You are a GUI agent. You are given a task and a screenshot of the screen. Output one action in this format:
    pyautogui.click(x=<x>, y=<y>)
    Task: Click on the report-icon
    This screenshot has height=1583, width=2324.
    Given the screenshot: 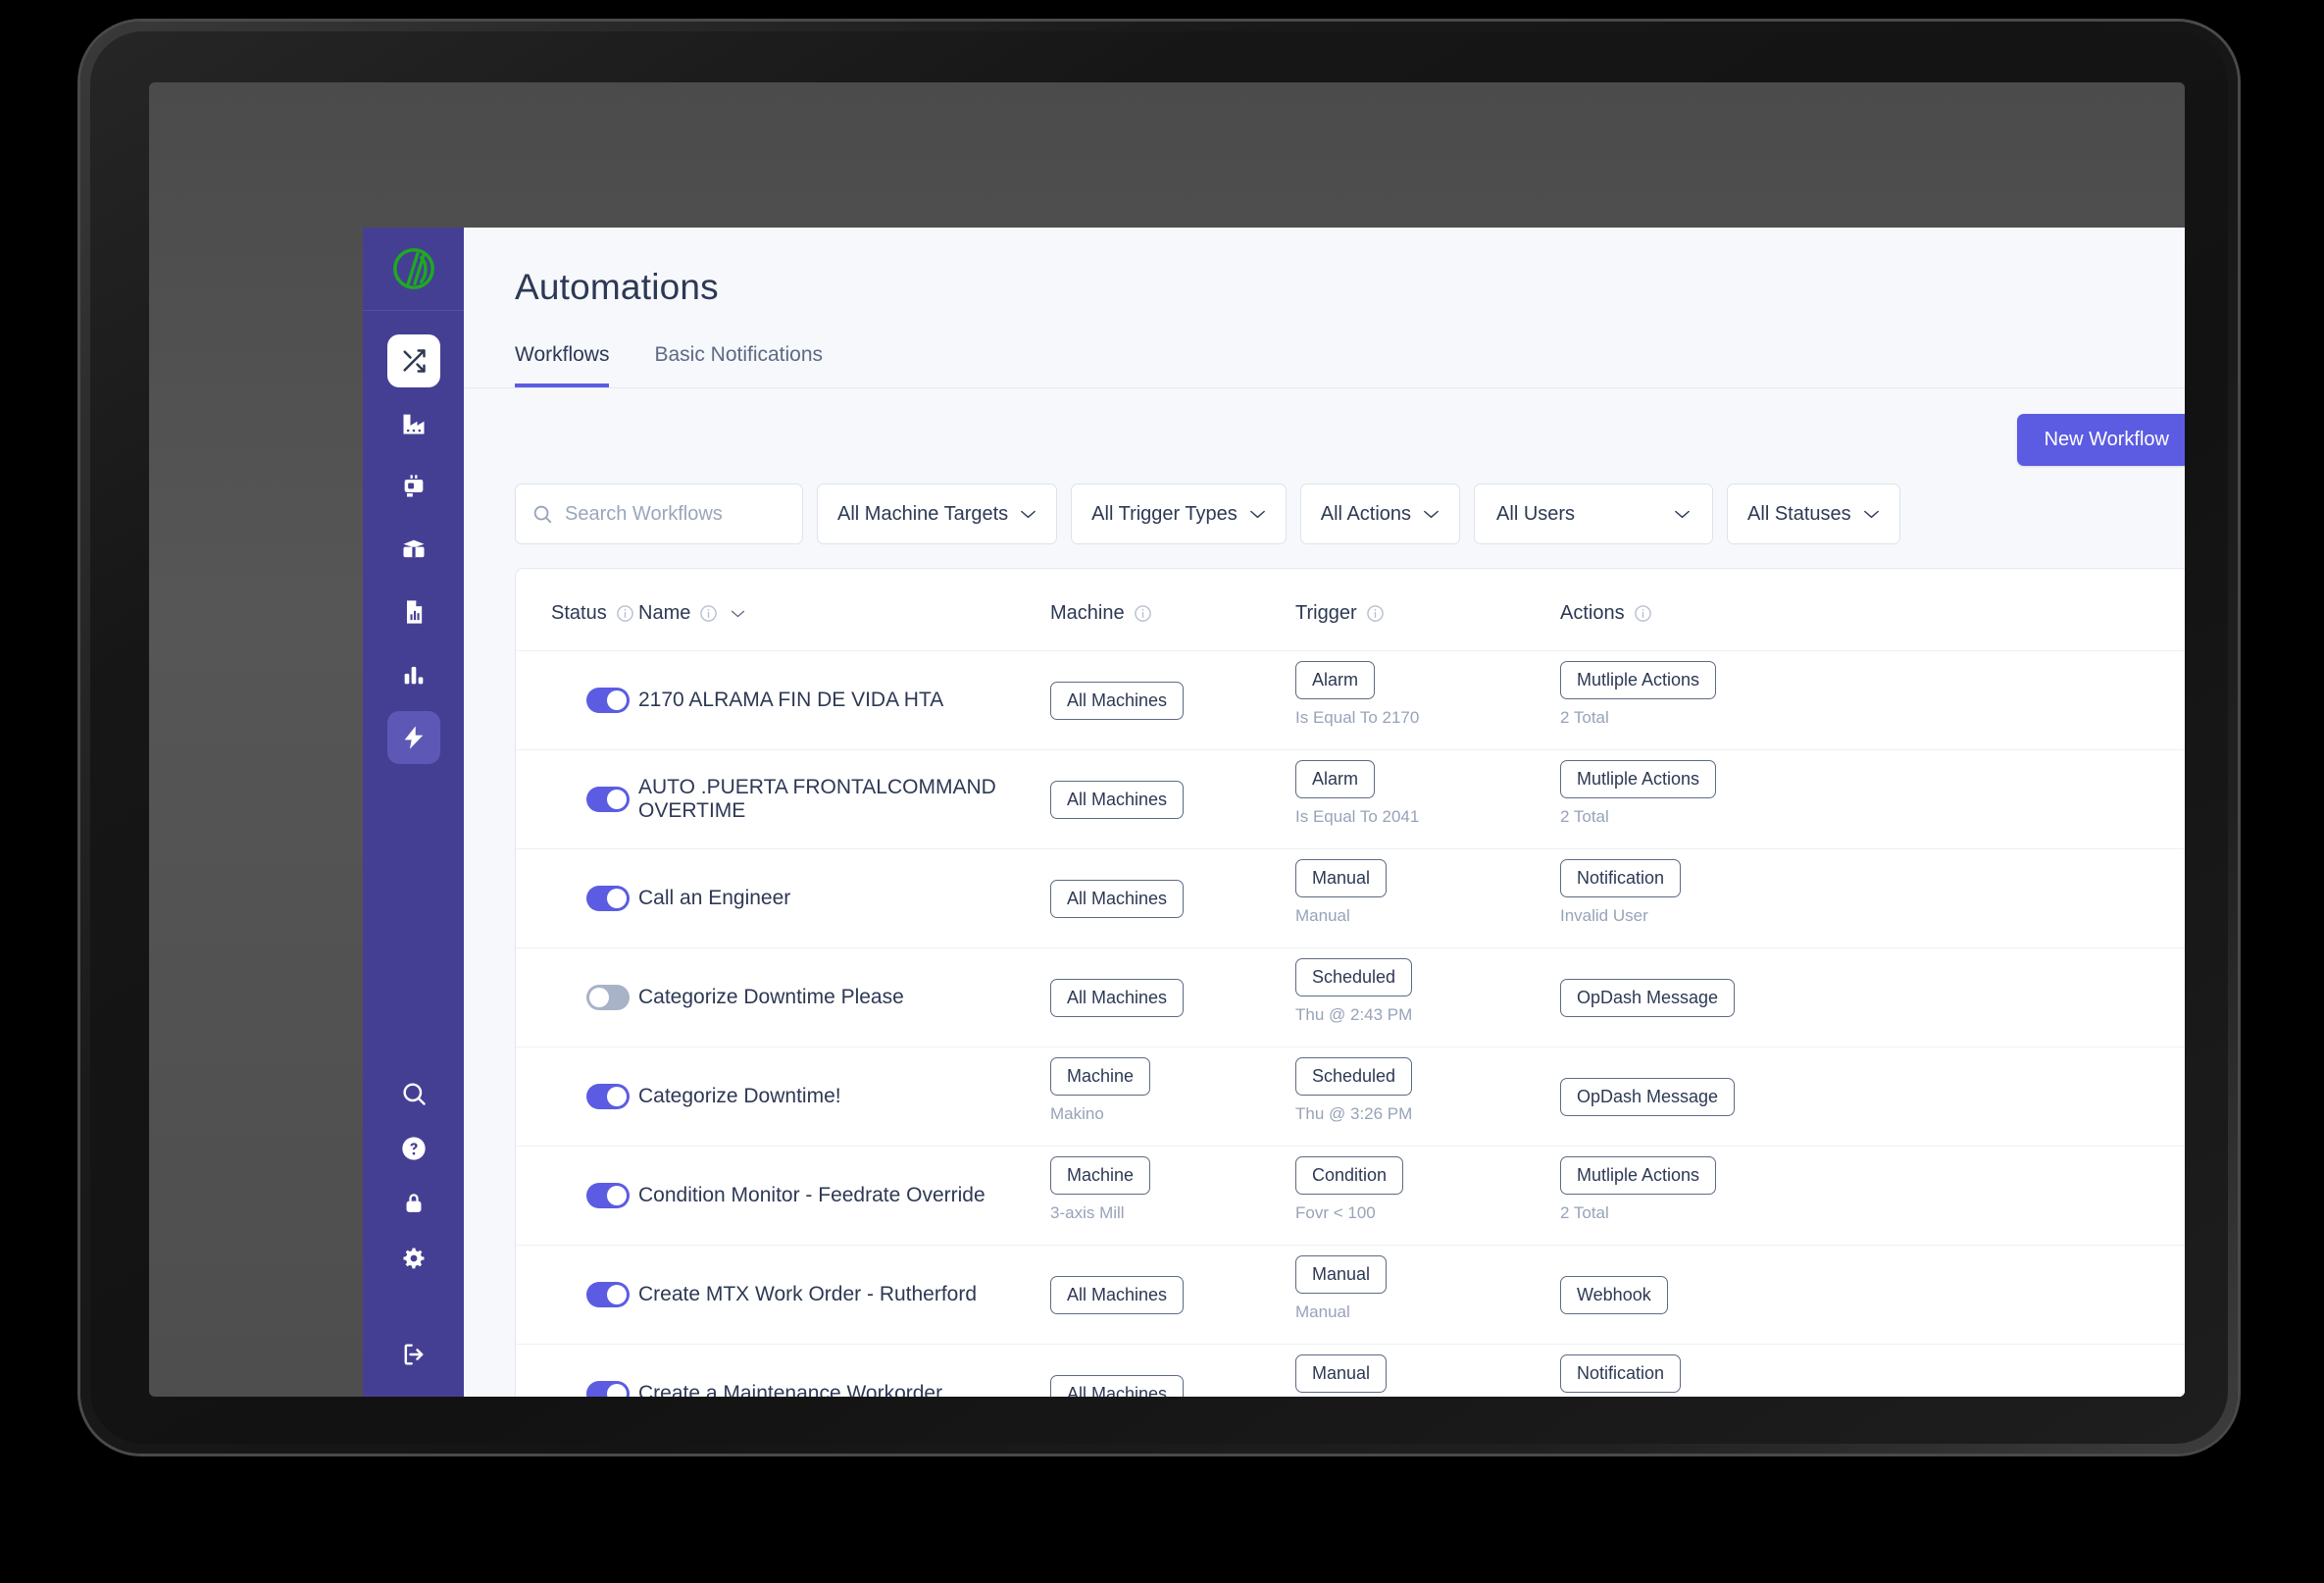 What is the action you would take?
    pyautogui.click(x=414, y=612)
    